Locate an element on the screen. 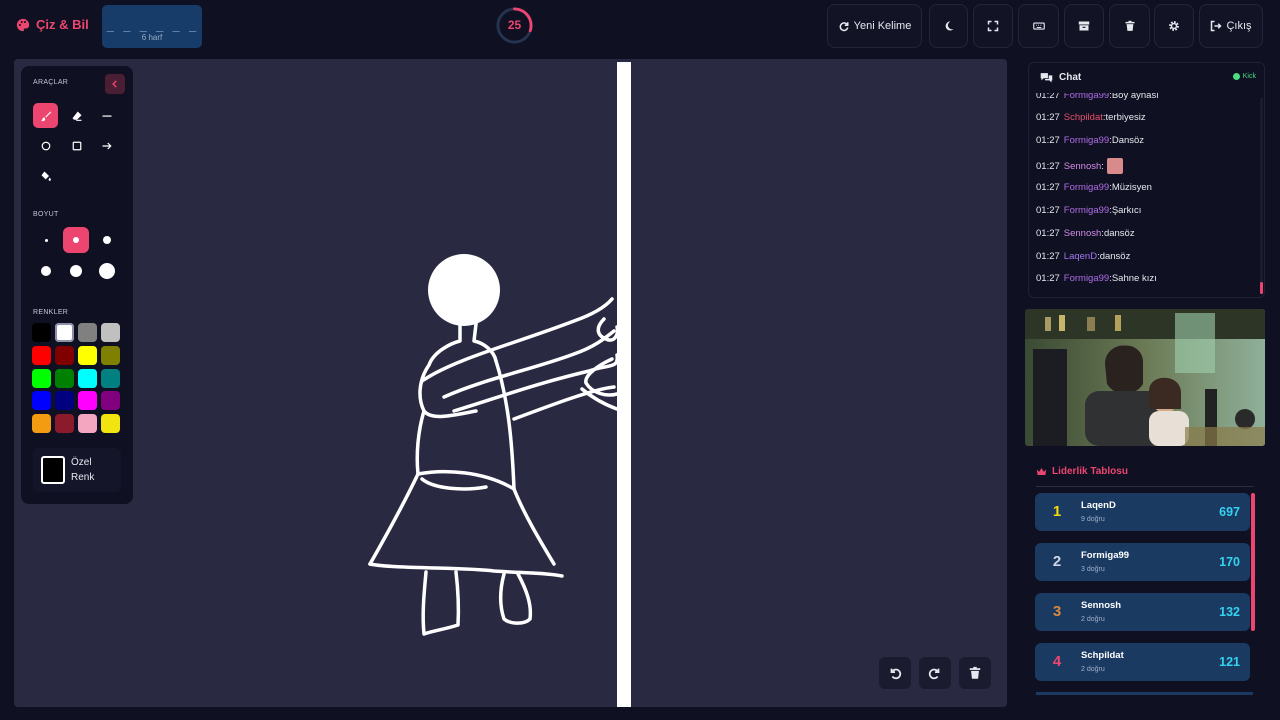 Image resolution: width=1280 pixels, height=720 pixels. logout-button: Çıkış is located at coordinates (1231, 26).